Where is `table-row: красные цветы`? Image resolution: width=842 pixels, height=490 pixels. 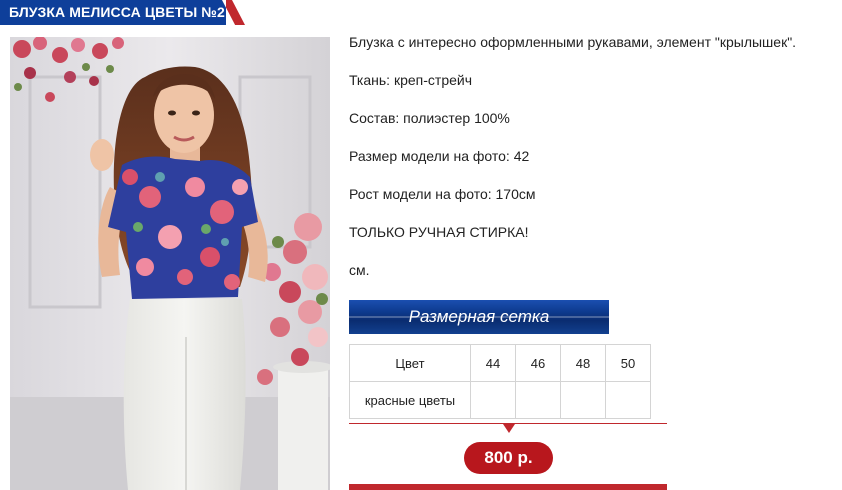
table-row: красные цветы is located at coordinates (500, 400).